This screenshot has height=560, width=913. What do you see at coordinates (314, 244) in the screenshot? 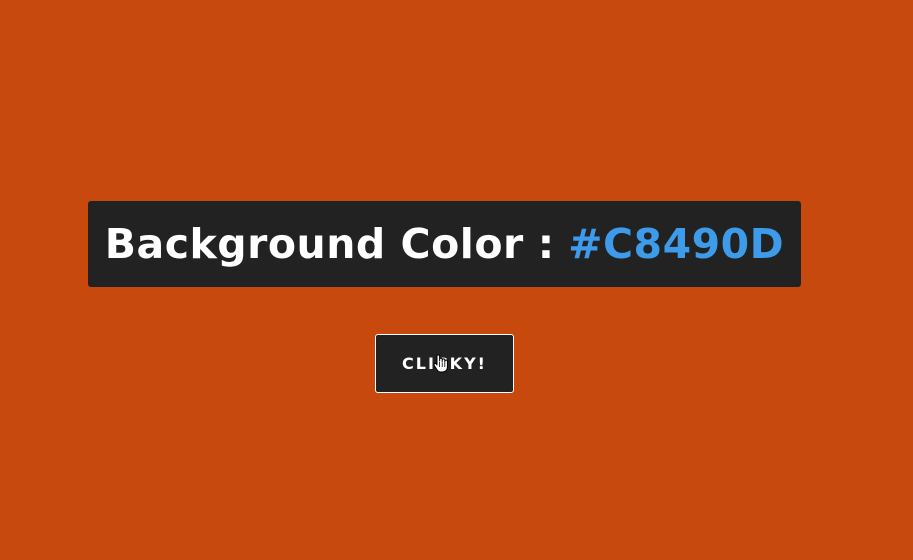
I see `background-color-label: Background Color` at bounding box center [314, 244].